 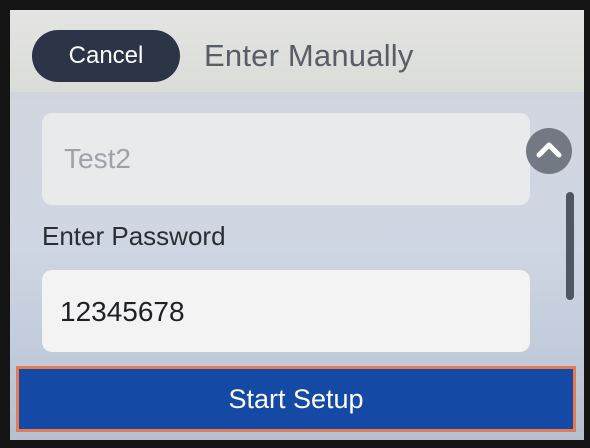 What do you see at coordinates (97, 158) in the screenshot?
I see `ssid-value: Test2` at bounding box center [97, 158].